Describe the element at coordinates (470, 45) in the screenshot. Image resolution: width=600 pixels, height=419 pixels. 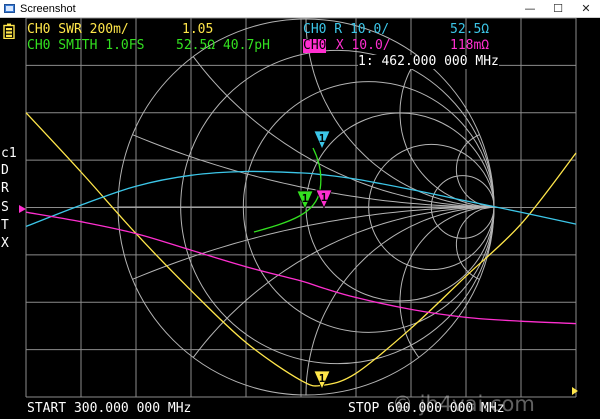
I see `reactance-trace-value: 118mΩ` at that location.